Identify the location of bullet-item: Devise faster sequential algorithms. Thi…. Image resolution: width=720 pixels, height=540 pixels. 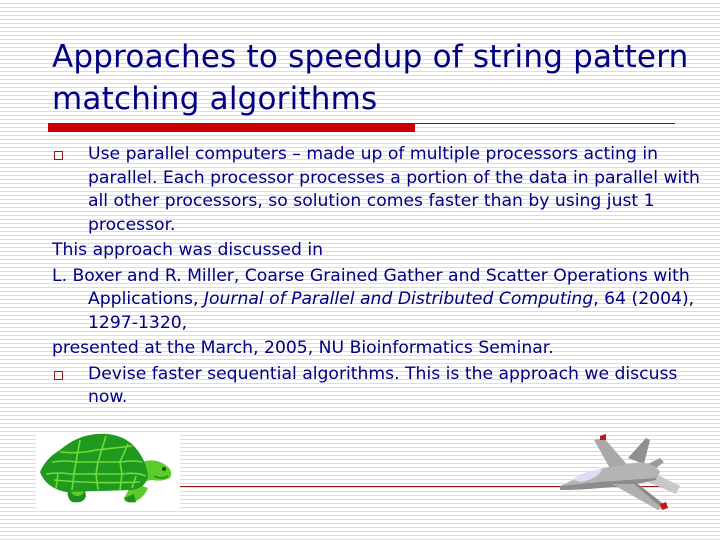
(382, 386).